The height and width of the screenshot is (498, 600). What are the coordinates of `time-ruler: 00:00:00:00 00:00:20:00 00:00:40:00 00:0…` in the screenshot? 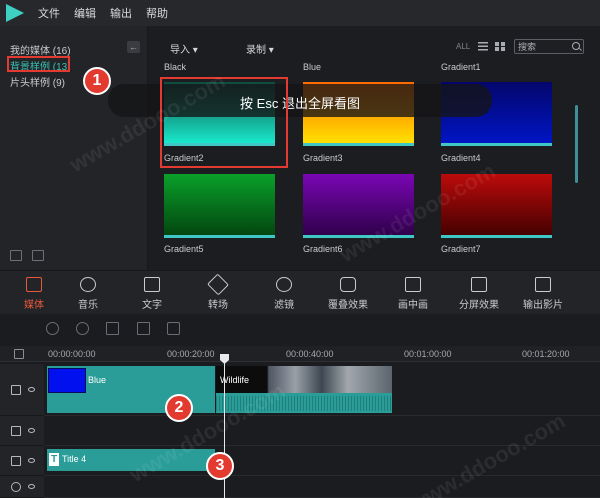 It's located at (300, 354).